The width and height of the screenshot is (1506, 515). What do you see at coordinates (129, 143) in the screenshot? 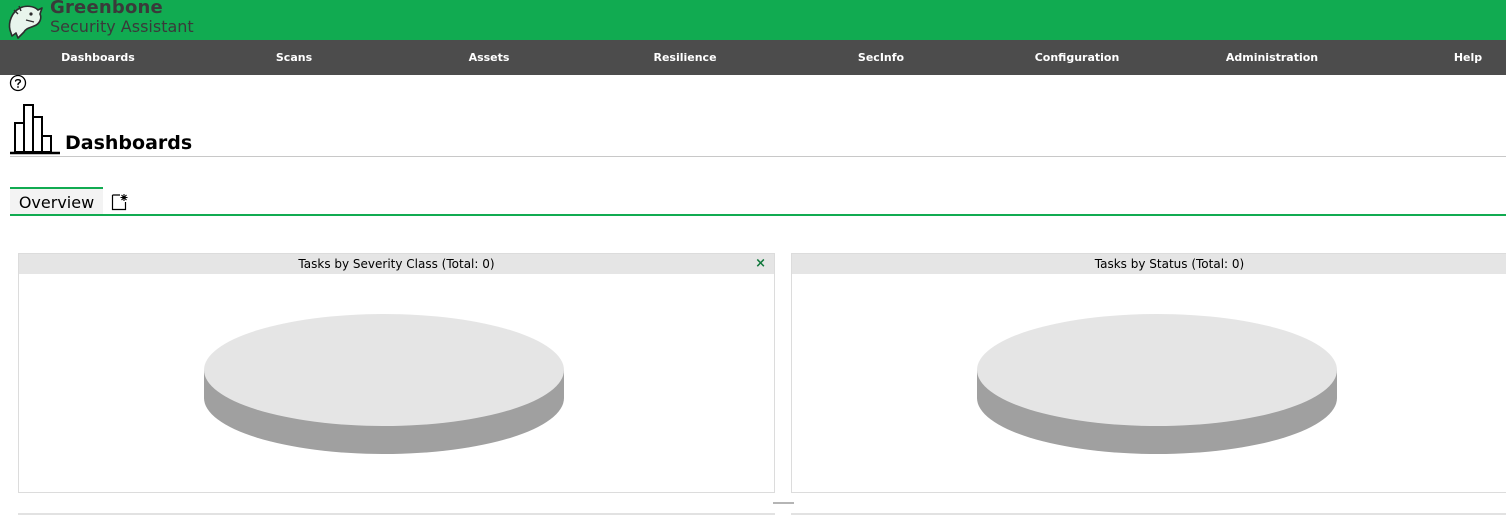
I see `page-title: Dashboards` at bounding box center [129, 143].